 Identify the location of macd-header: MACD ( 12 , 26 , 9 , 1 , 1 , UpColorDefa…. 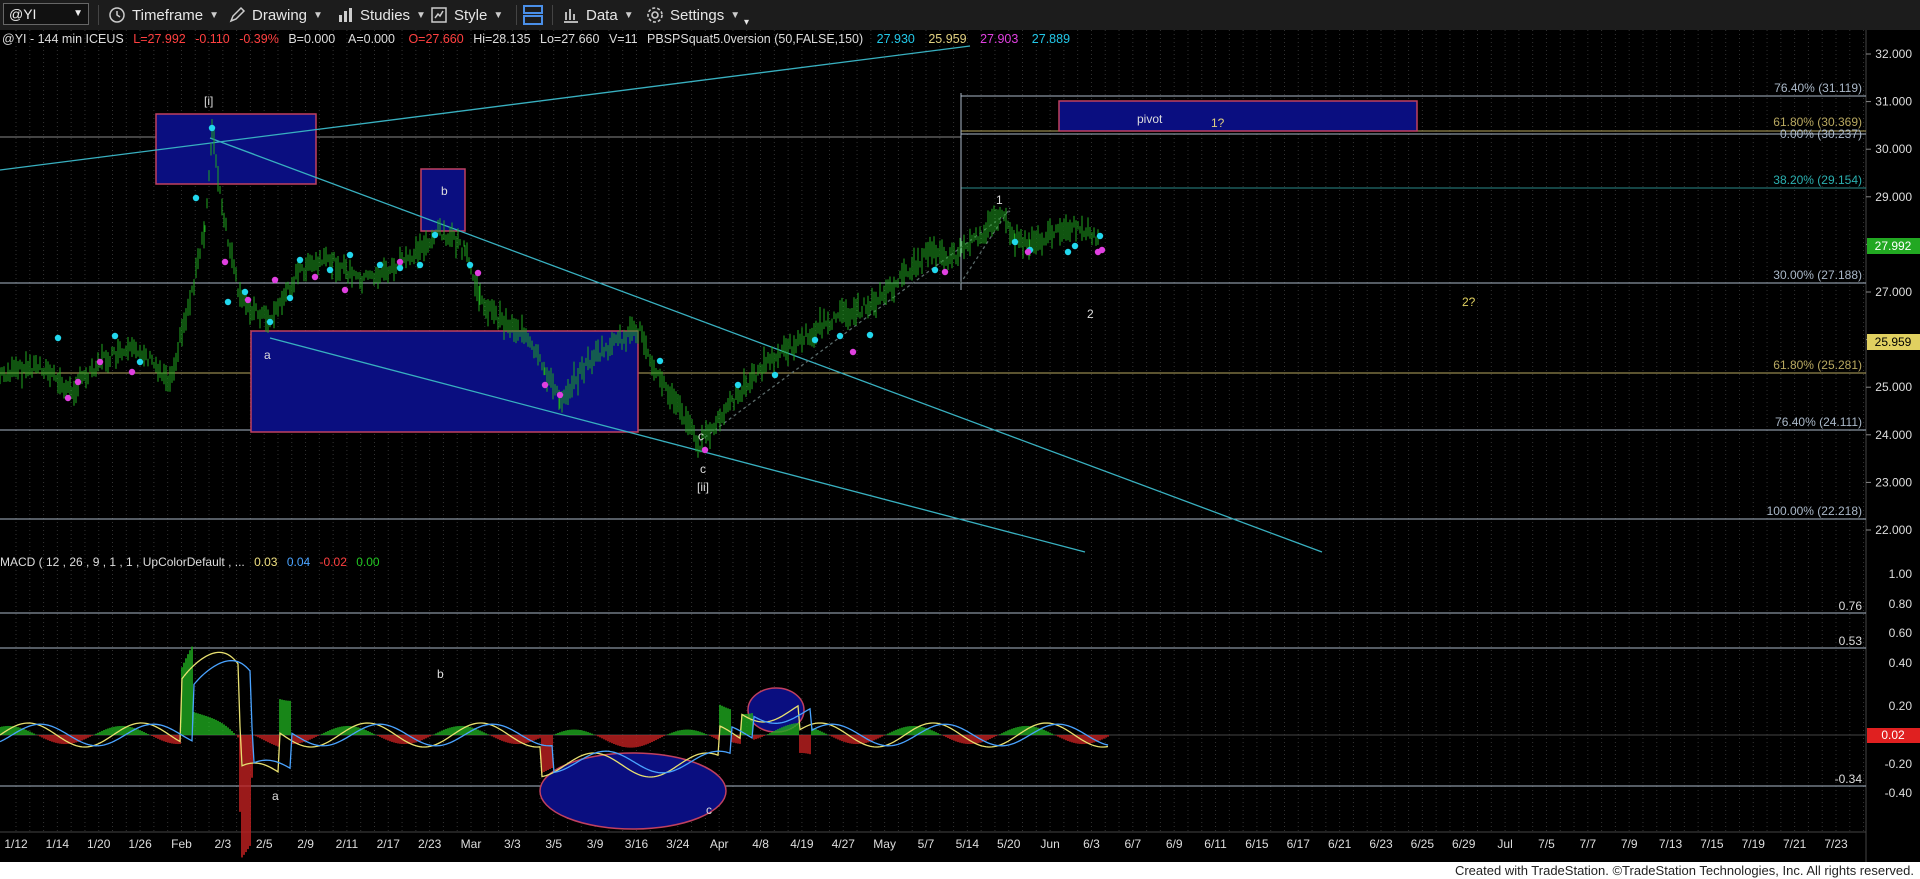
(190, 562).